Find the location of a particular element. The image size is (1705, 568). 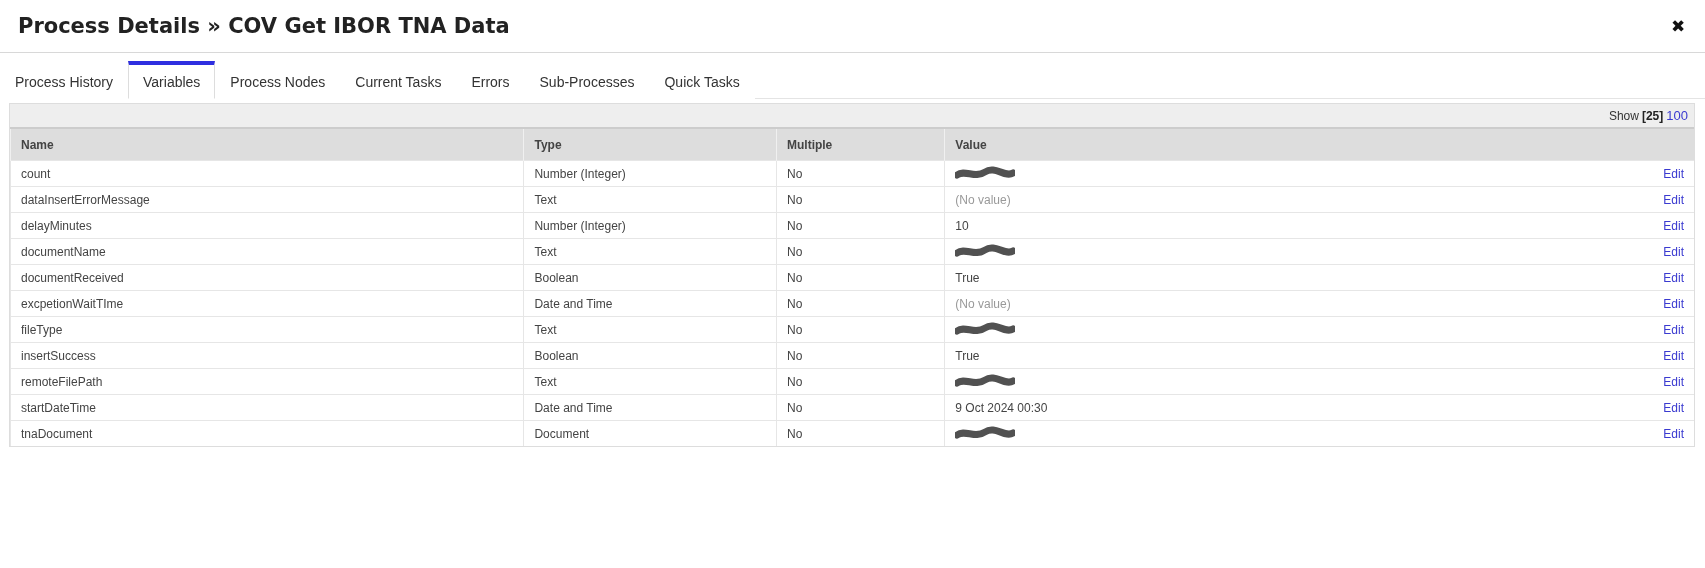

table-cell: insertSuccess is located at coordinates (58, 355).